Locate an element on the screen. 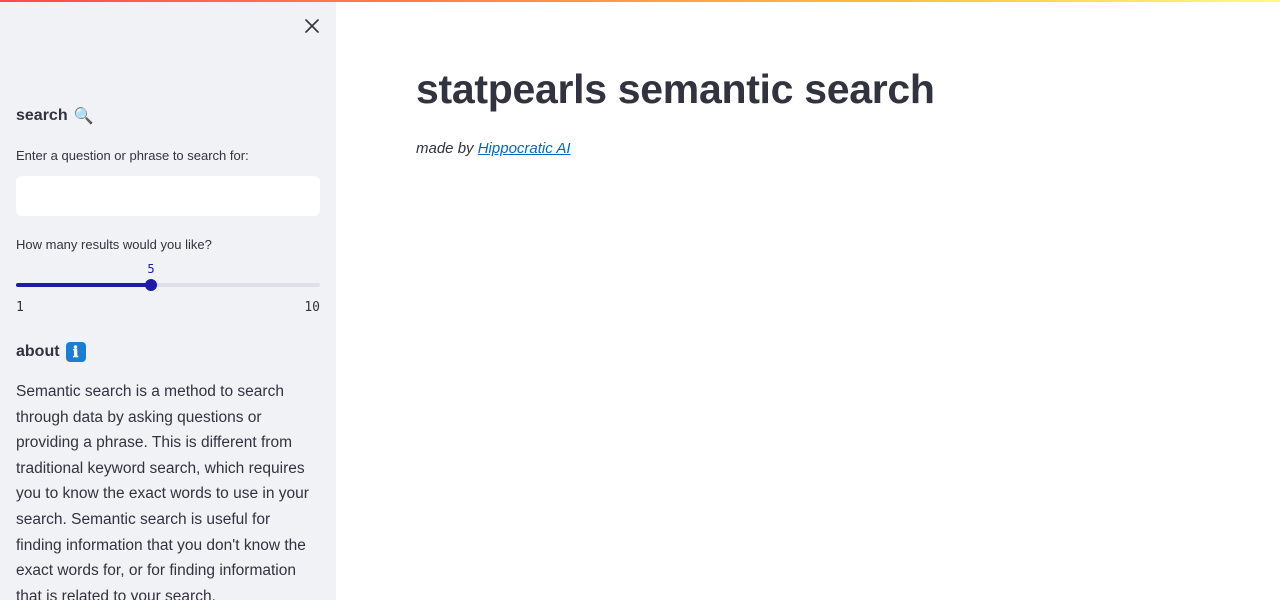 This screenshot has width=1280, height=600. top-decoration-bar is located at coordinates (640, 1).